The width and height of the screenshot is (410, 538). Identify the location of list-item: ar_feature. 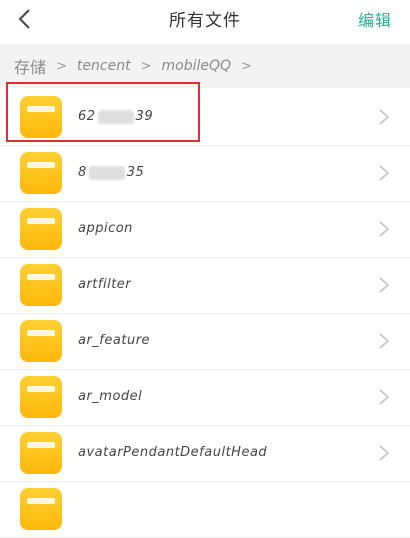
(205, 342).